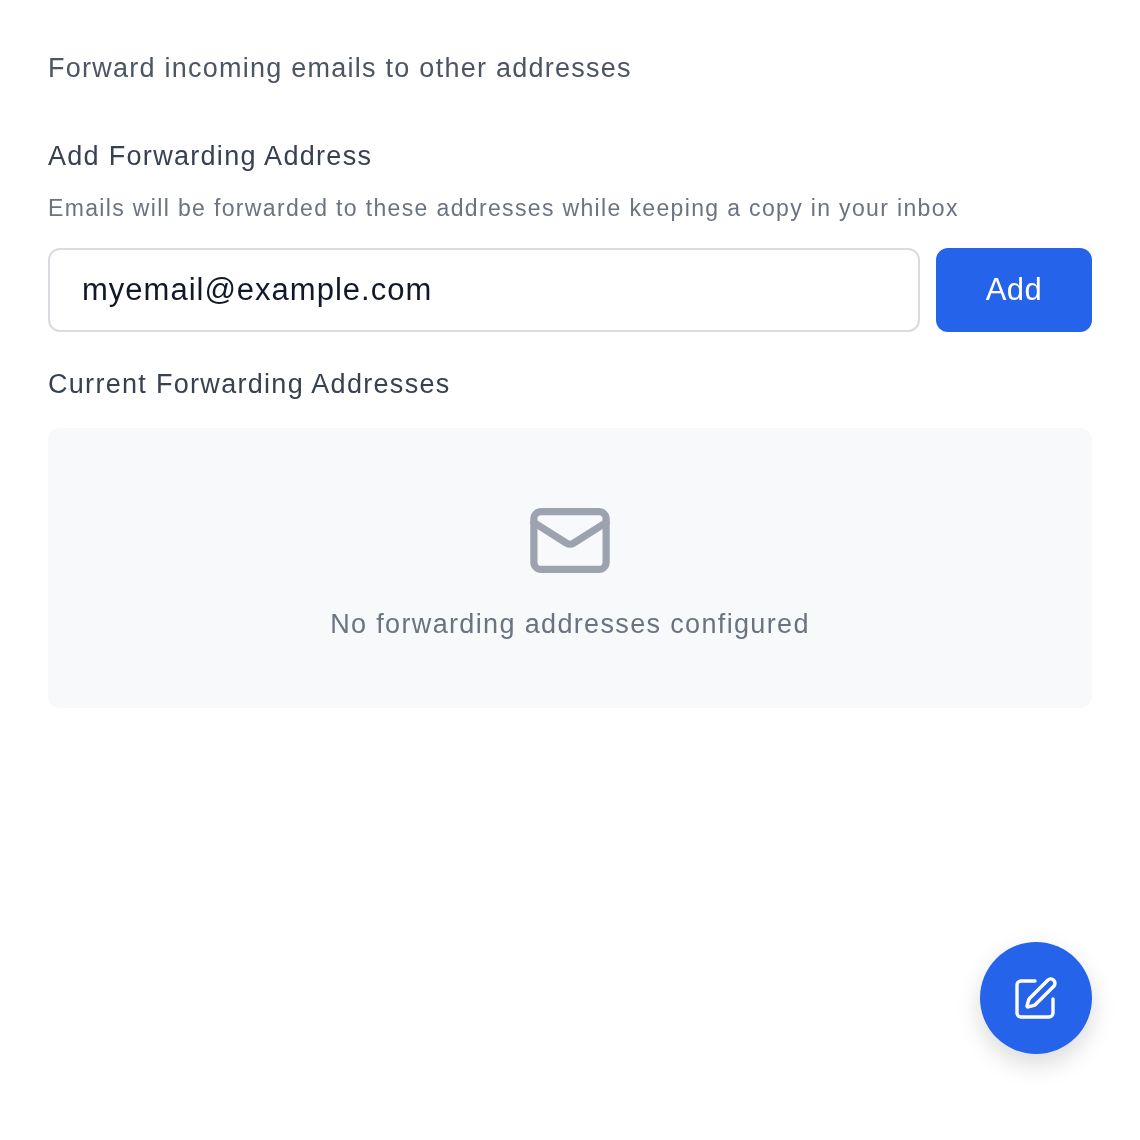 The image size is (1140, 1140). Describe the element at coordinates (211, 156) in the screenshot. I see `section-title: Add Forwarding Address` at that location.